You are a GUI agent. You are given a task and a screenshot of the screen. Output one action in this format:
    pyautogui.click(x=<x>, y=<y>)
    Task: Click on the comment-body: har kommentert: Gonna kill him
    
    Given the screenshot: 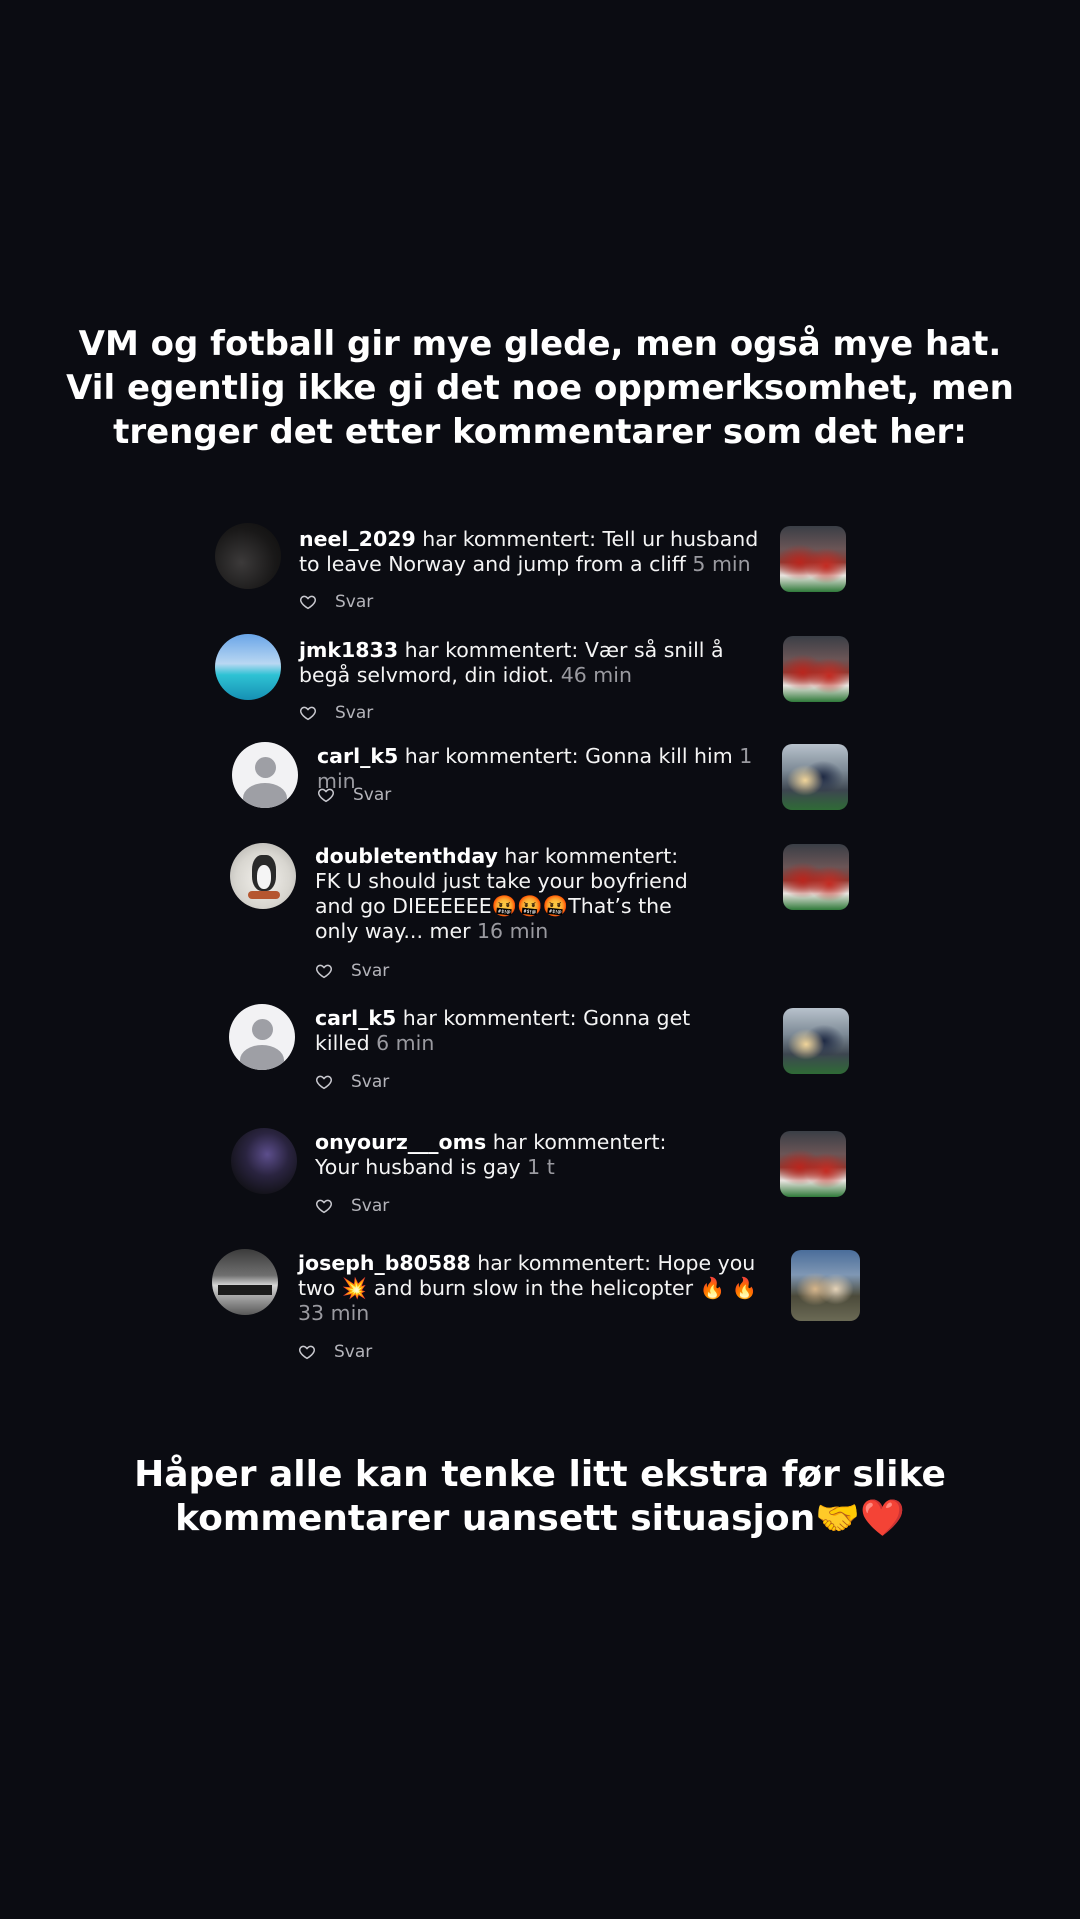 What is the action you would take?
    pyautogui.click(x=569, y=756)
    